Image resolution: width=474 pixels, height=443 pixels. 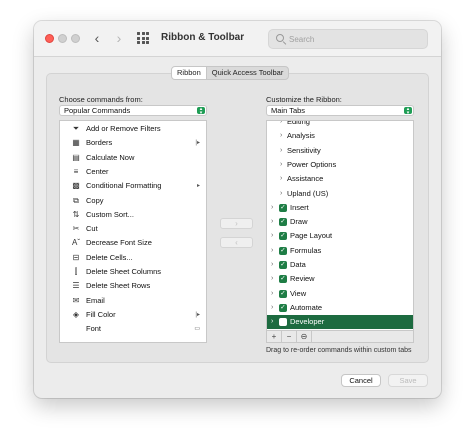 What do you see at coordinates (308, 193) in the screenshot?
I see `tab-label: Upland (US)` at bounding box center [308, 193].